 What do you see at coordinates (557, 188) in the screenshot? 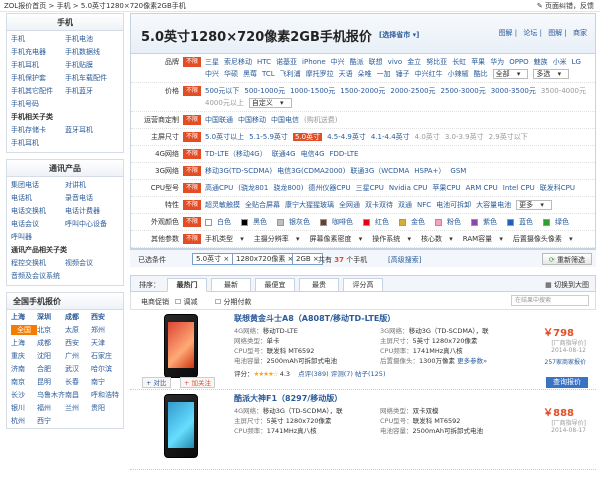
I see `filter-option: 联发科CPU` at bounding box center [557, 188].